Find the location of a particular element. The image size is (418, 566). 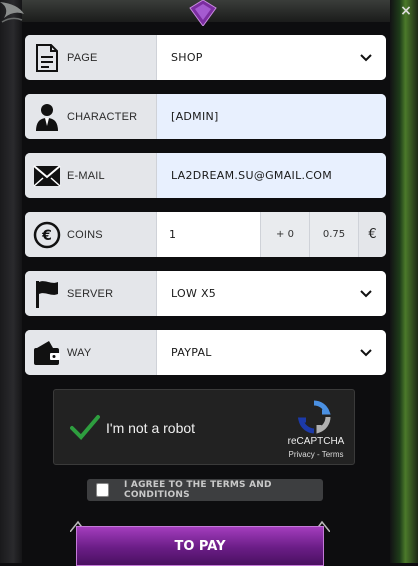

terms-agreement: I AGREE TO THE TERMS AND CONDITIONS is located at coordinates (205, 490).